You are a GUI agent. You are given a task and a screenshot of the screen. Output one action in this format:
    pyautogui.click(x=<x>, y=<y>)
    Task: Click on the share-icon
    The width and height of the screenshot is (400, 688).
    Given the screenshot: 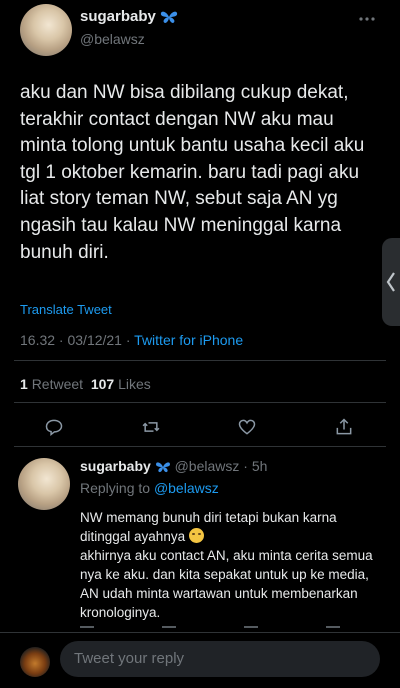 What is the action you would take?
    pyautogui.click(x=344, y=427)
    